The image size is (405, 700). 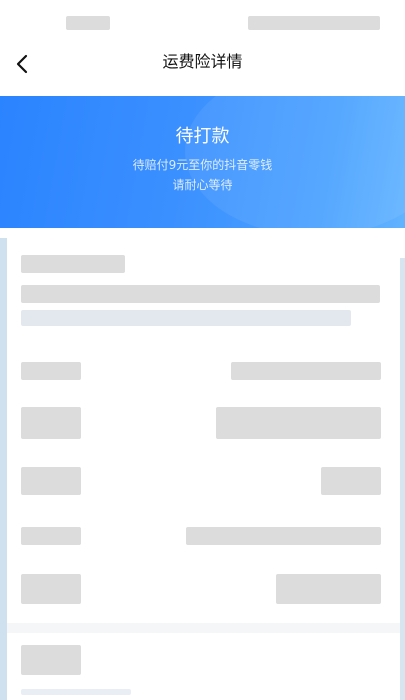 What do you see at coordinates (202, 61) in the screenshot?
I see `page-title: 运费险详情` at bounding box center [202, 61].